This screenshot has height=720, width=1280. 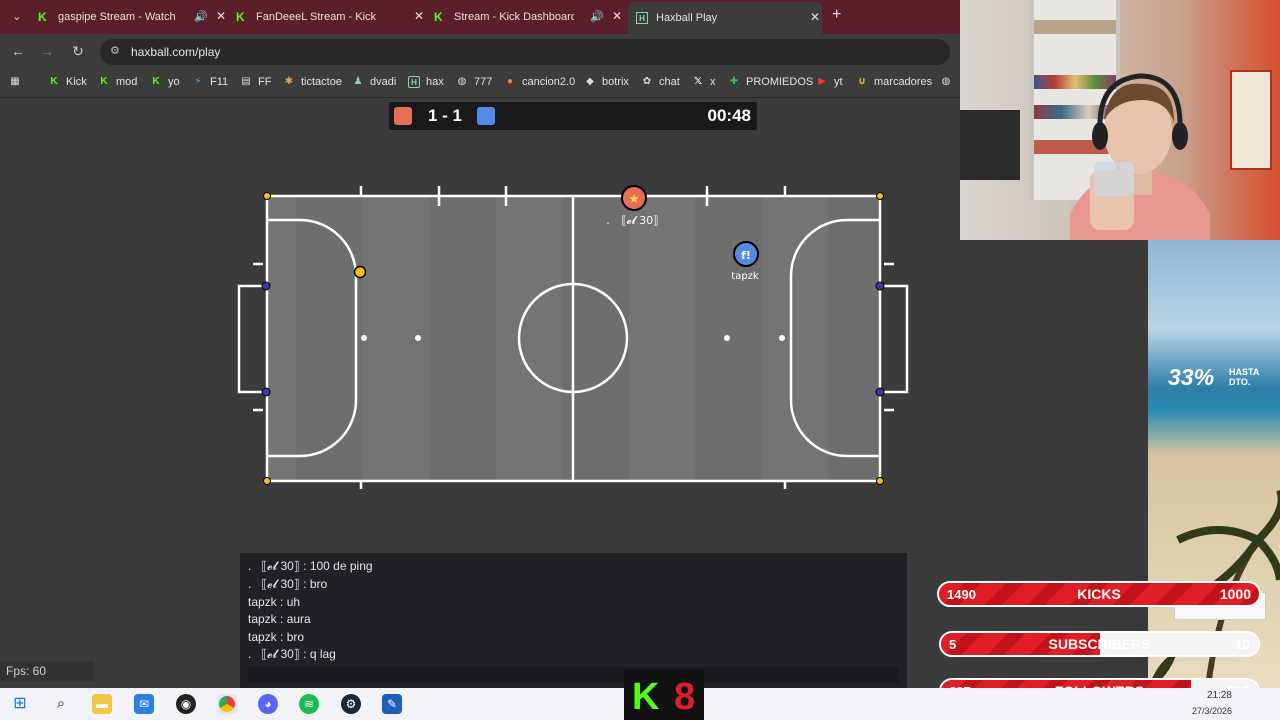 What do you see at coordinates (289, 81) in the screenshot?
I see `tictactoe-icon: ✱` at bounding box center [289, 81].